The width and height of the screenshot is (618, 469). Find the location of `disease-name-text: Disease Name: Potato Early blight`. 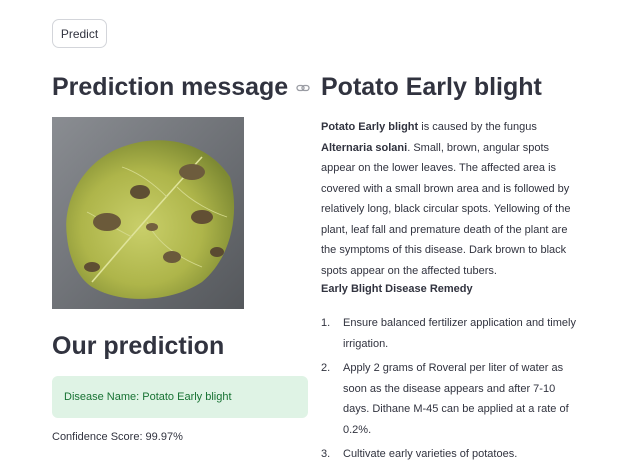

disease-name-text: Disease Name: Potato Early blight is located at coordinates (148, 397).